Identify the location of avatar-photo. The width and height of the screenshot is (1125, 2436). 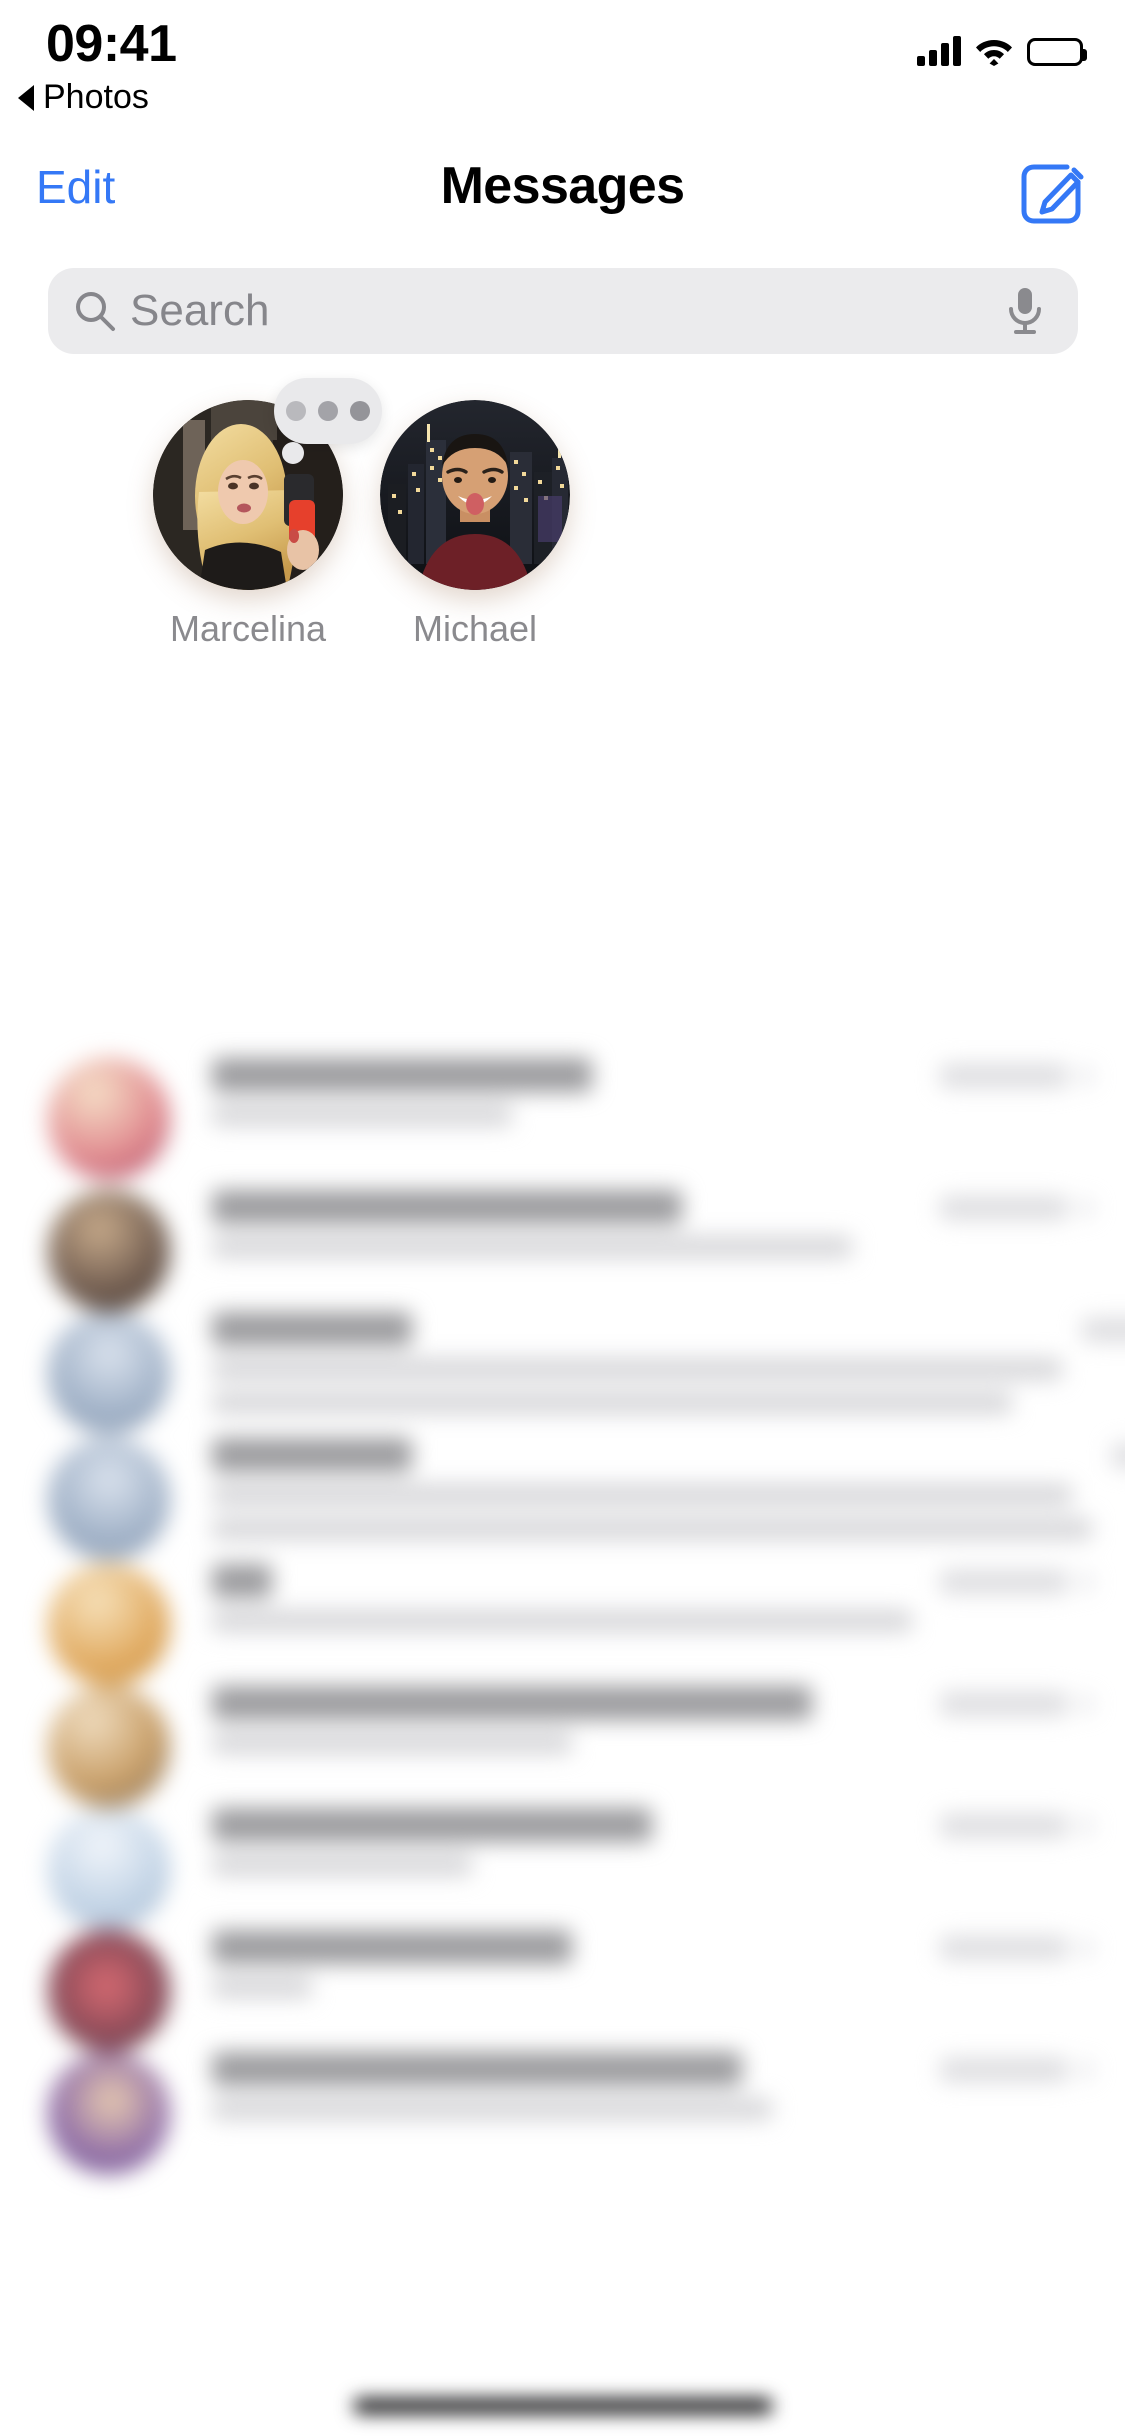
(475, 495).